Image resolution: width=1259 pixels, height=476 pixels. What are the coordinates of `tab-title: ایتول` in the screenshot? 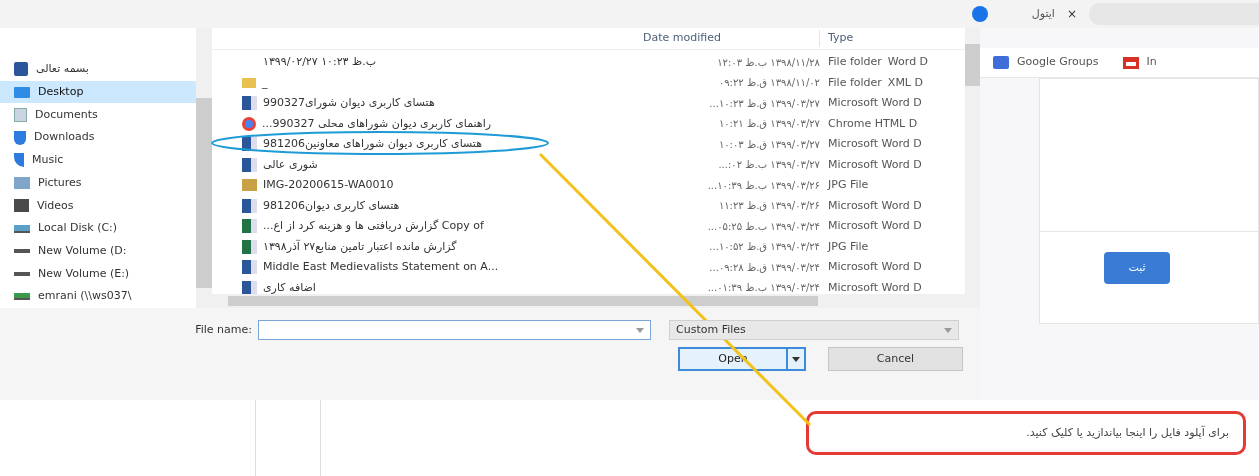 It's located at (1043, 14).